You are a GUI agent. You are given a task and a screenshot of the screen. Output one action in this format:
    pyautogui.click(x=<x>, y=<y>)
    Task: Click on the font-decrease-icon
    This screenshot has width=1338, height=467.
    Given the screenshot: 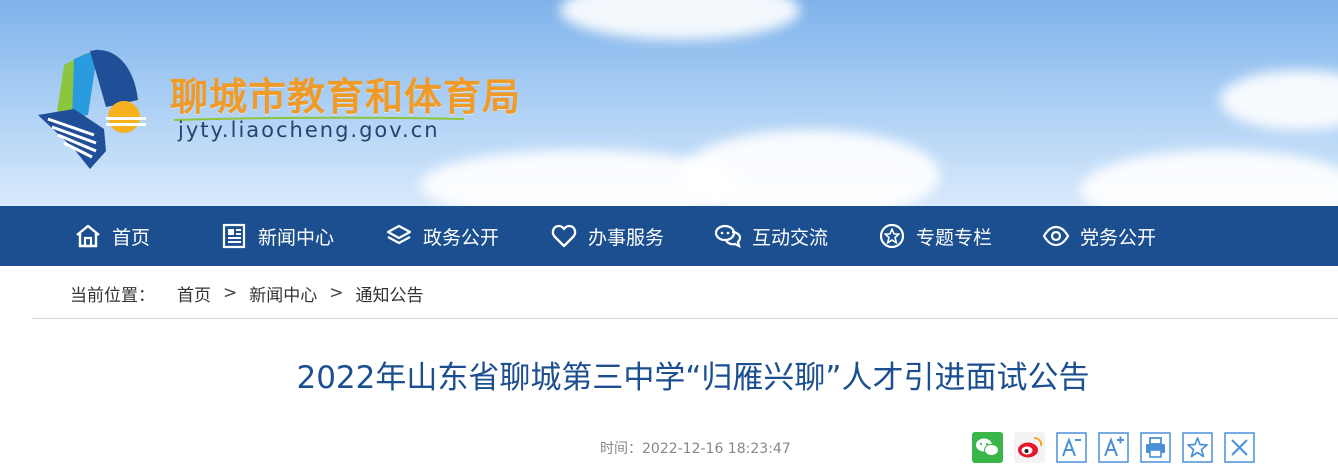 What is the action you would take?
    pyautogui.click(x=1071, y=447)
    